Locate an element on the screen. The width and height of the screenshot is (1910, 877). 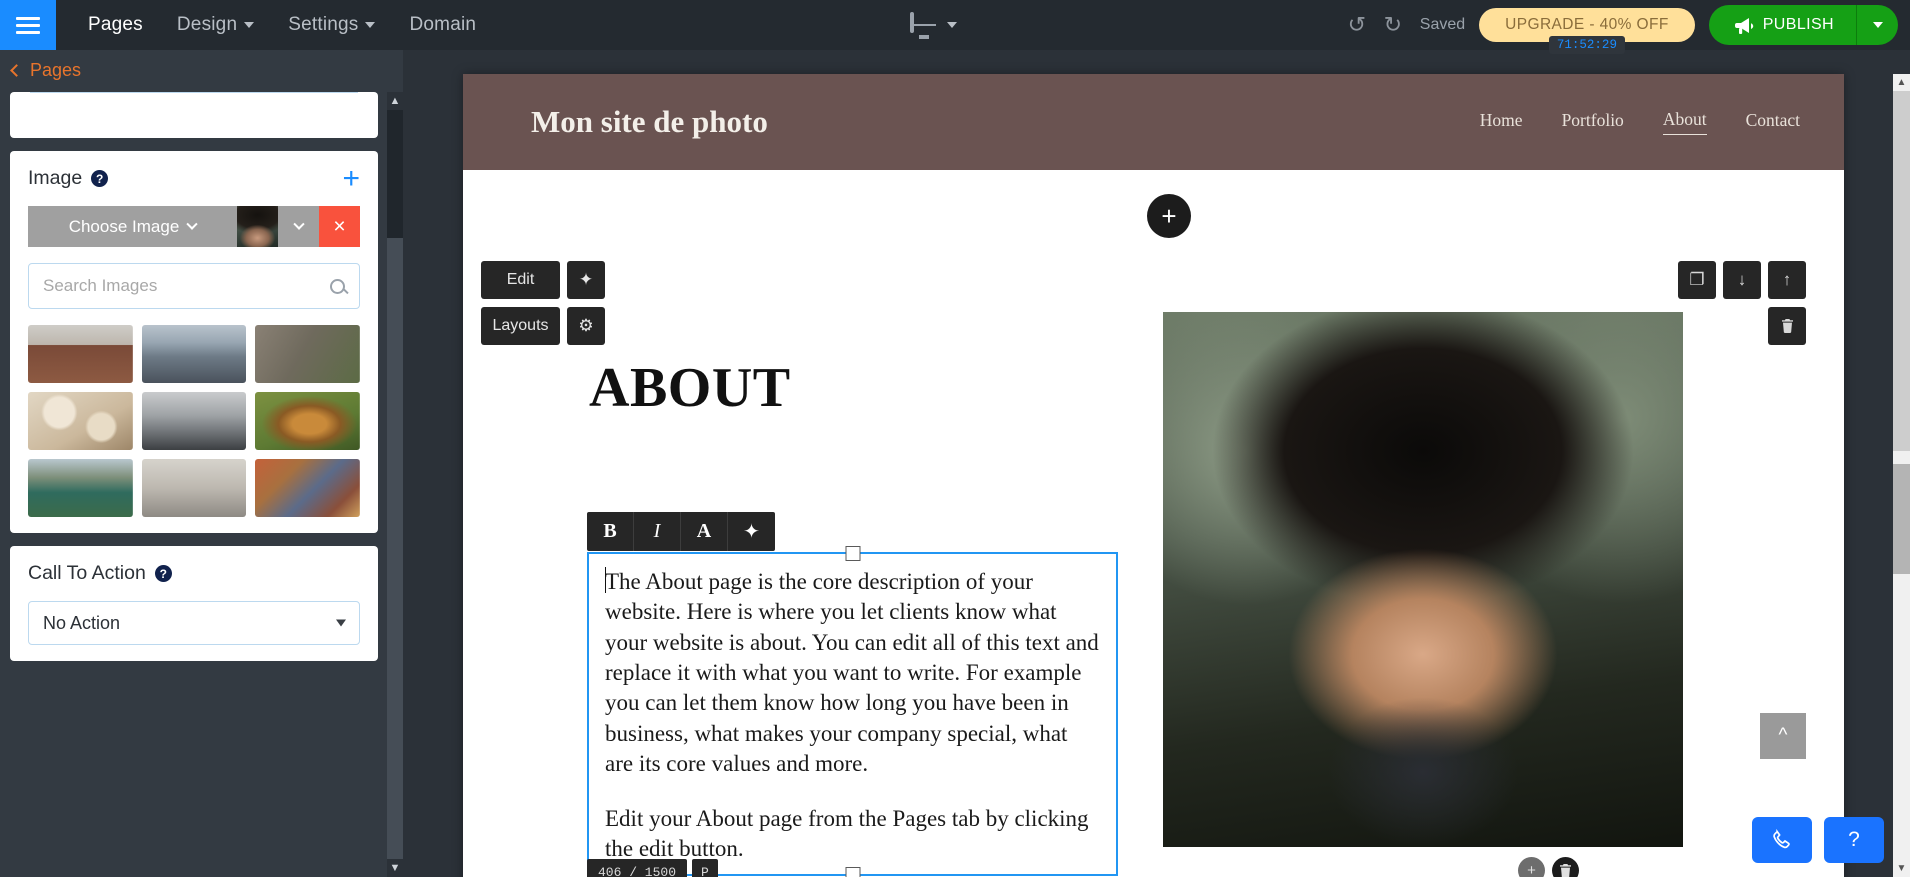
cta-panel-header: Call To Action ? is located at coordinates (194, 573).